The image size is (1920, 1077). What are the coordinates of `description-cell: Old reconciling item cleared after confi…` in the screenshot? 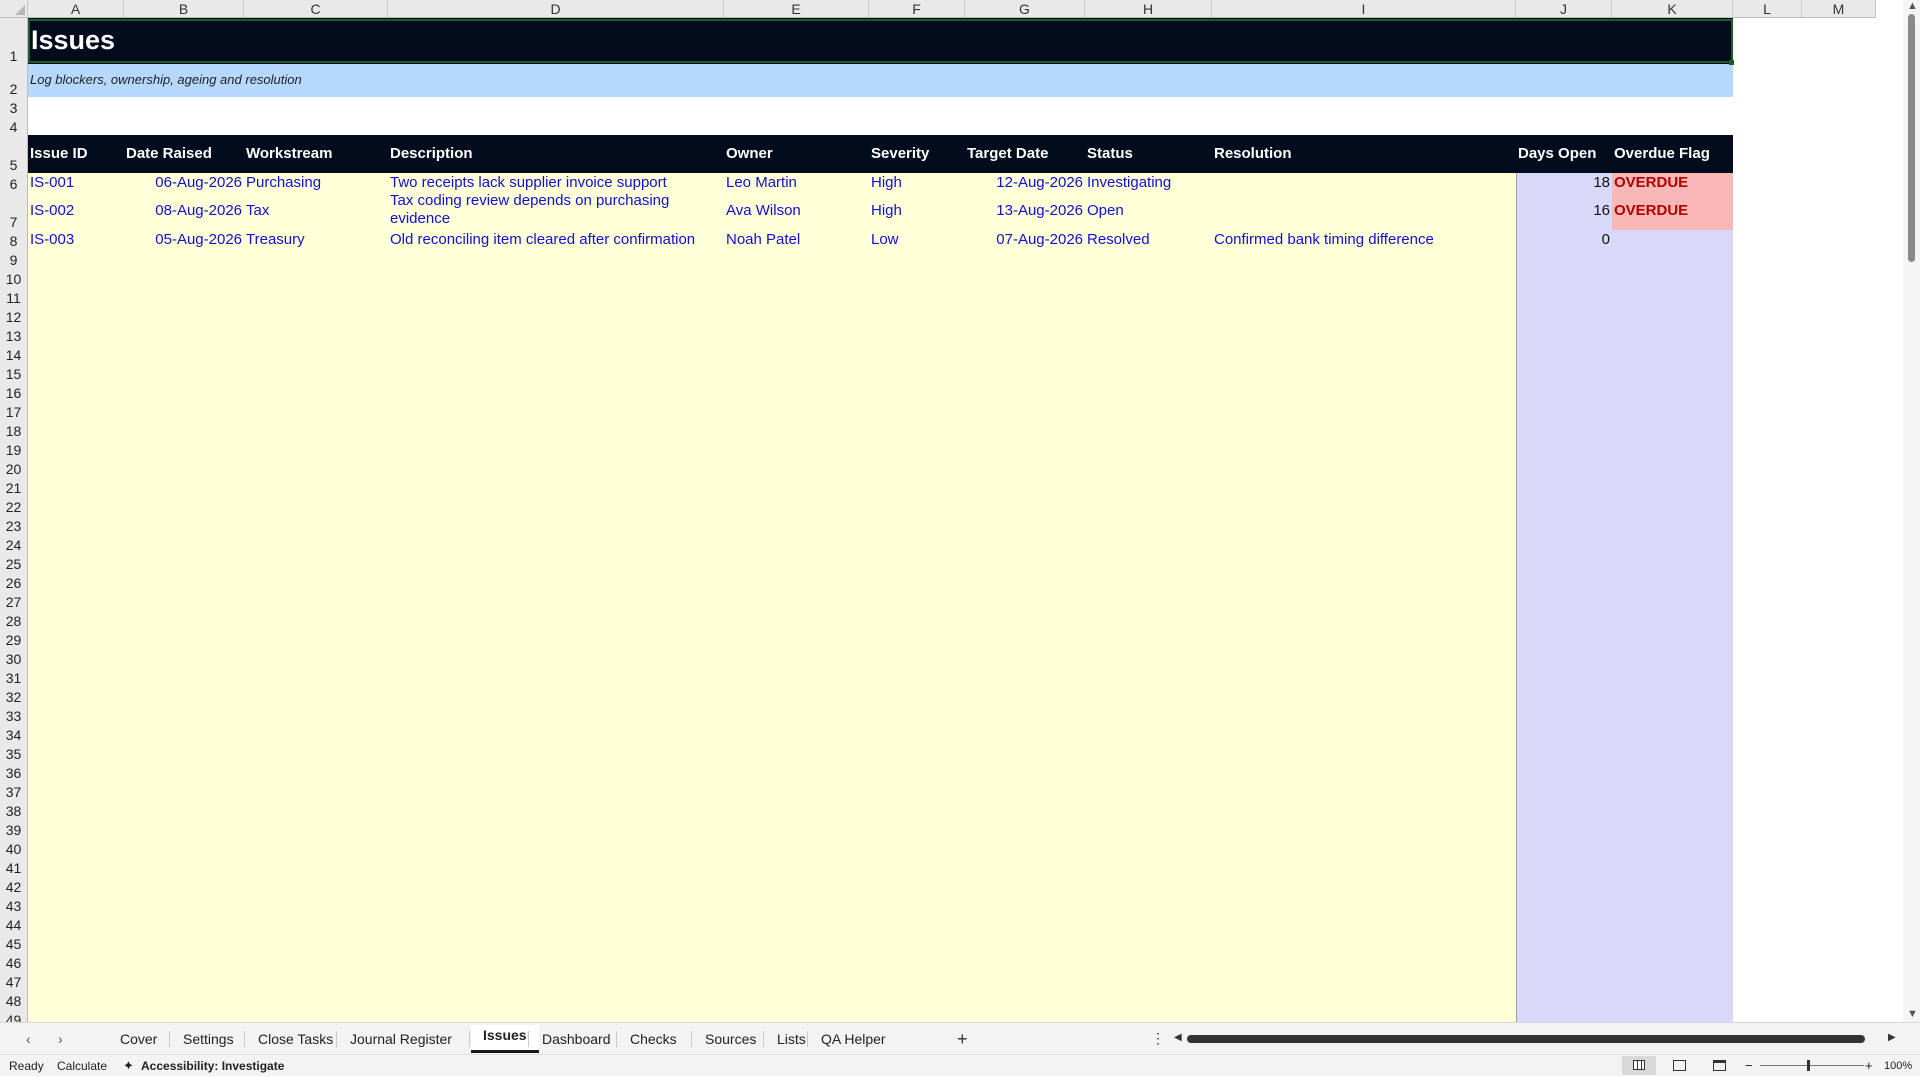 It's located at (542, 239).